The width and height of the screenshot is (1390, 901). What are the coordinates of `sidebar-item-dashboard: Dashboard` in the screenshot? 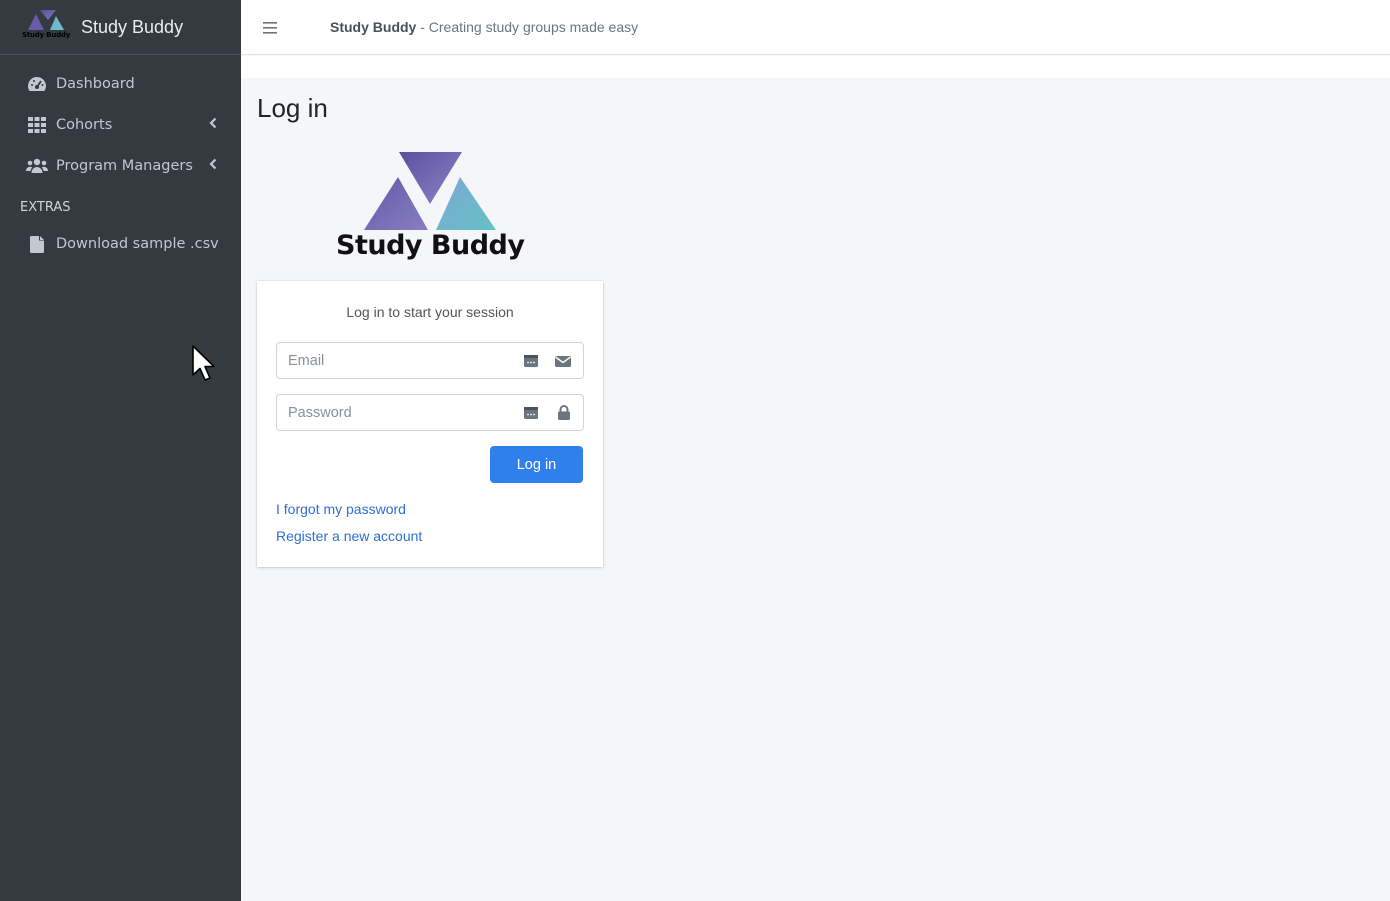 It's located at (116, 84).